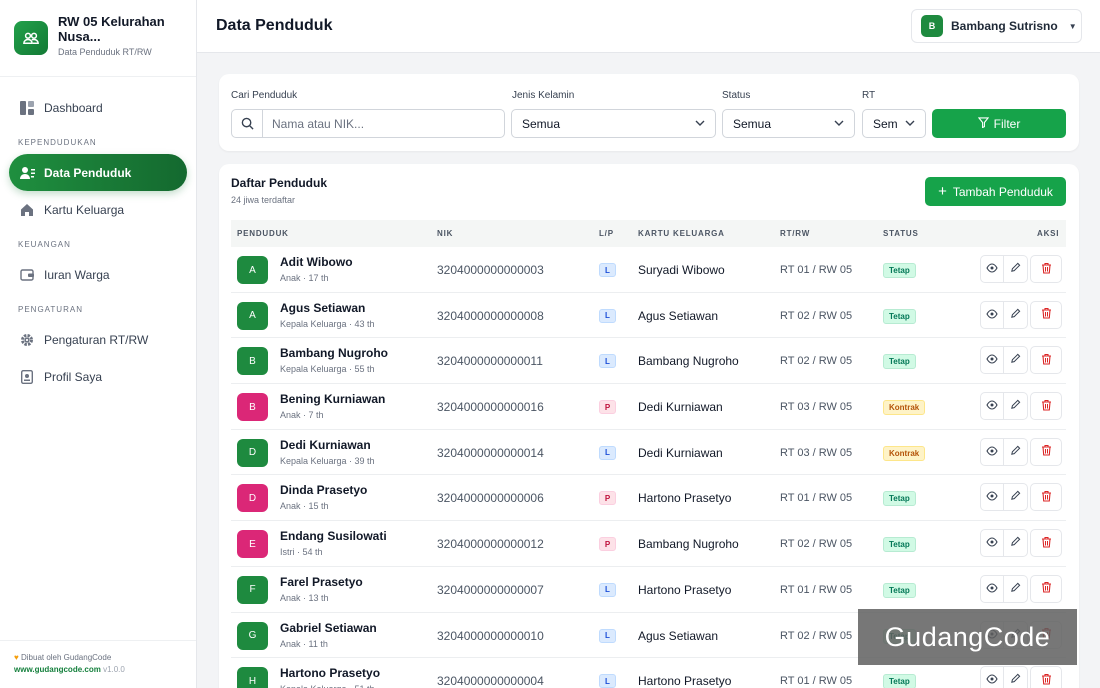 This screenshot has height=688, width=1100. Describe the element at coordinates (327, 460) in the screenshot. I see `resident-role: Kepala Keluarga · 39 th` at that location.